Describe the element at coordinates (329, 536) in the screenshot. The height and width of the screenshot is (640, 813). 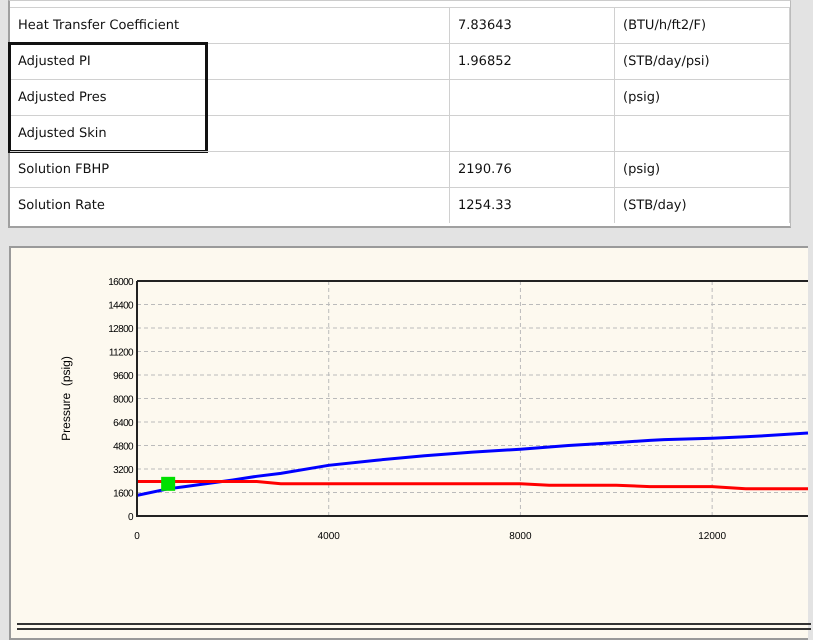
I see `x-tick-label: 4000` at that location.